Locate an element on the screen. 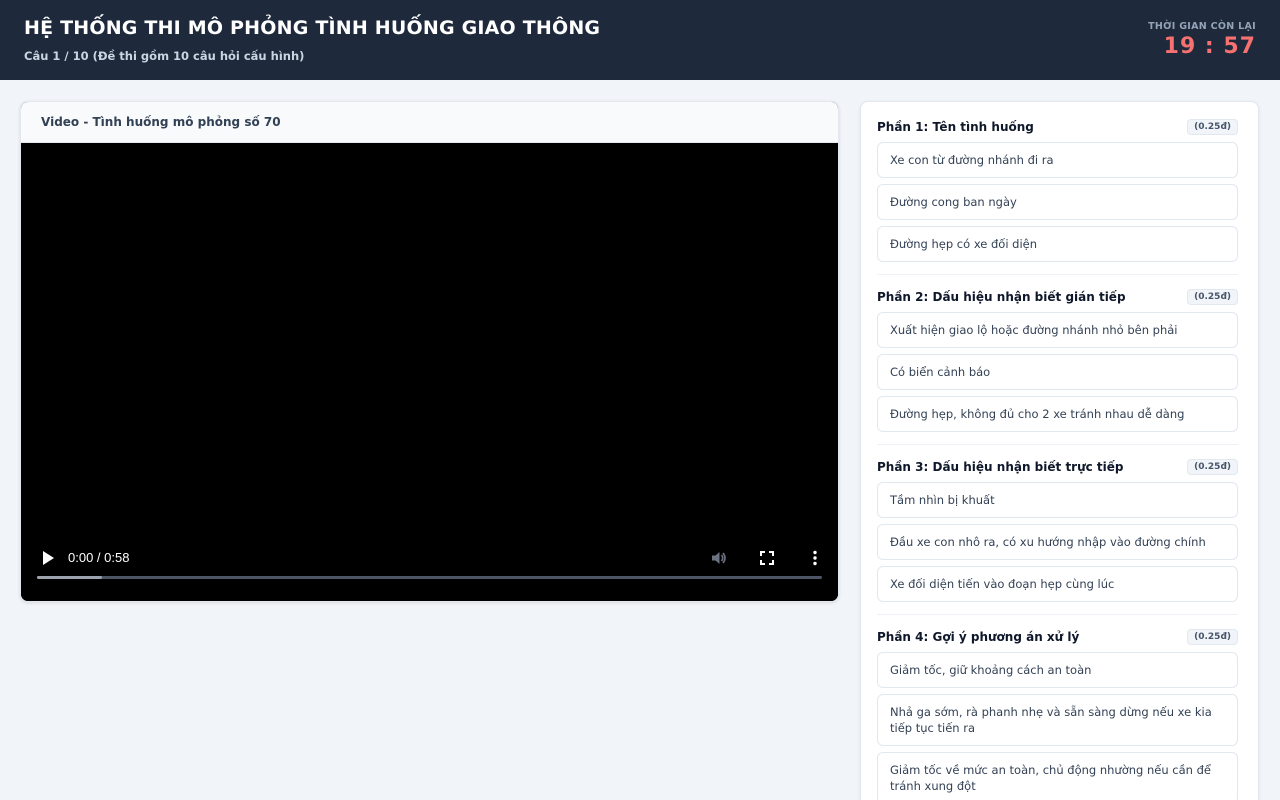 The image size is (1280, 800). answer-option: Xe con từ đường nhánh đi ra is located at coordinates (1057, 160).